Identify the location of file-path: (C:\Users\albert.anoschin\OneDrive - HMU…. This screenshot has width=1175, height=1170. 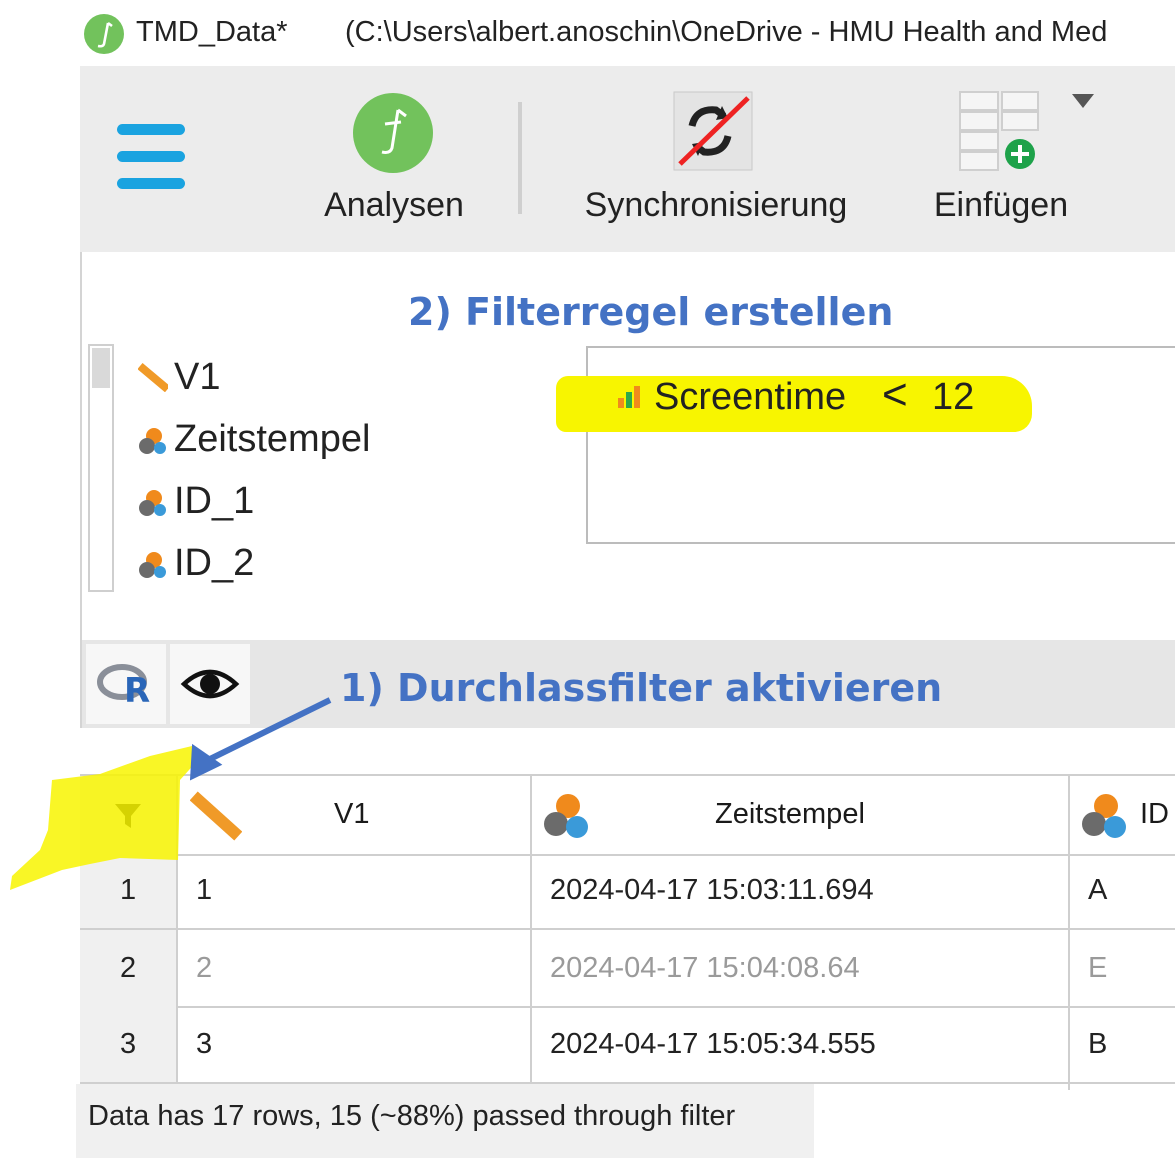
(726, 32).